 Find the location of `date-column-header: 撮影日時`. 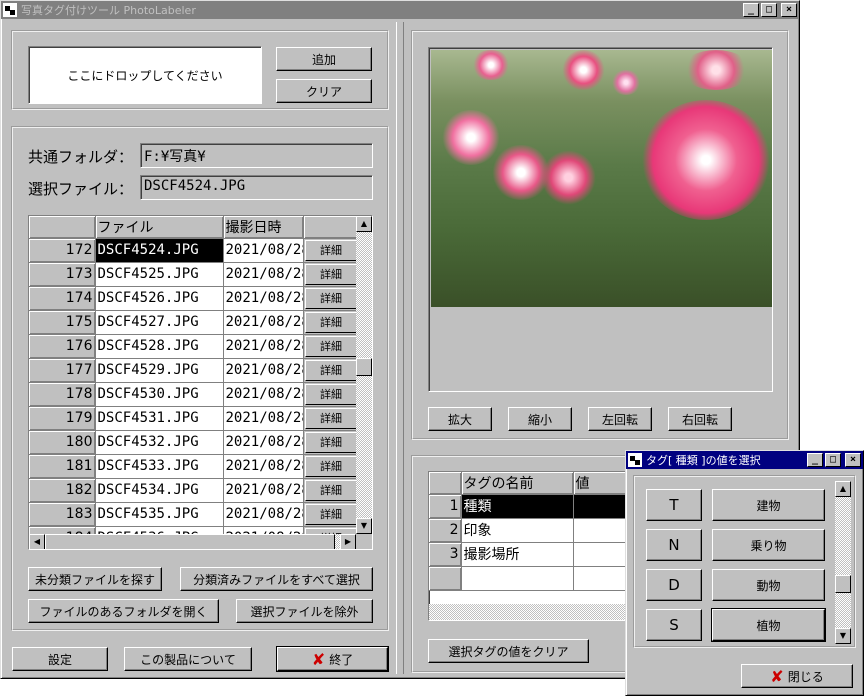

date-column-header: 撮影日時 is located at coordinates (263, 227).